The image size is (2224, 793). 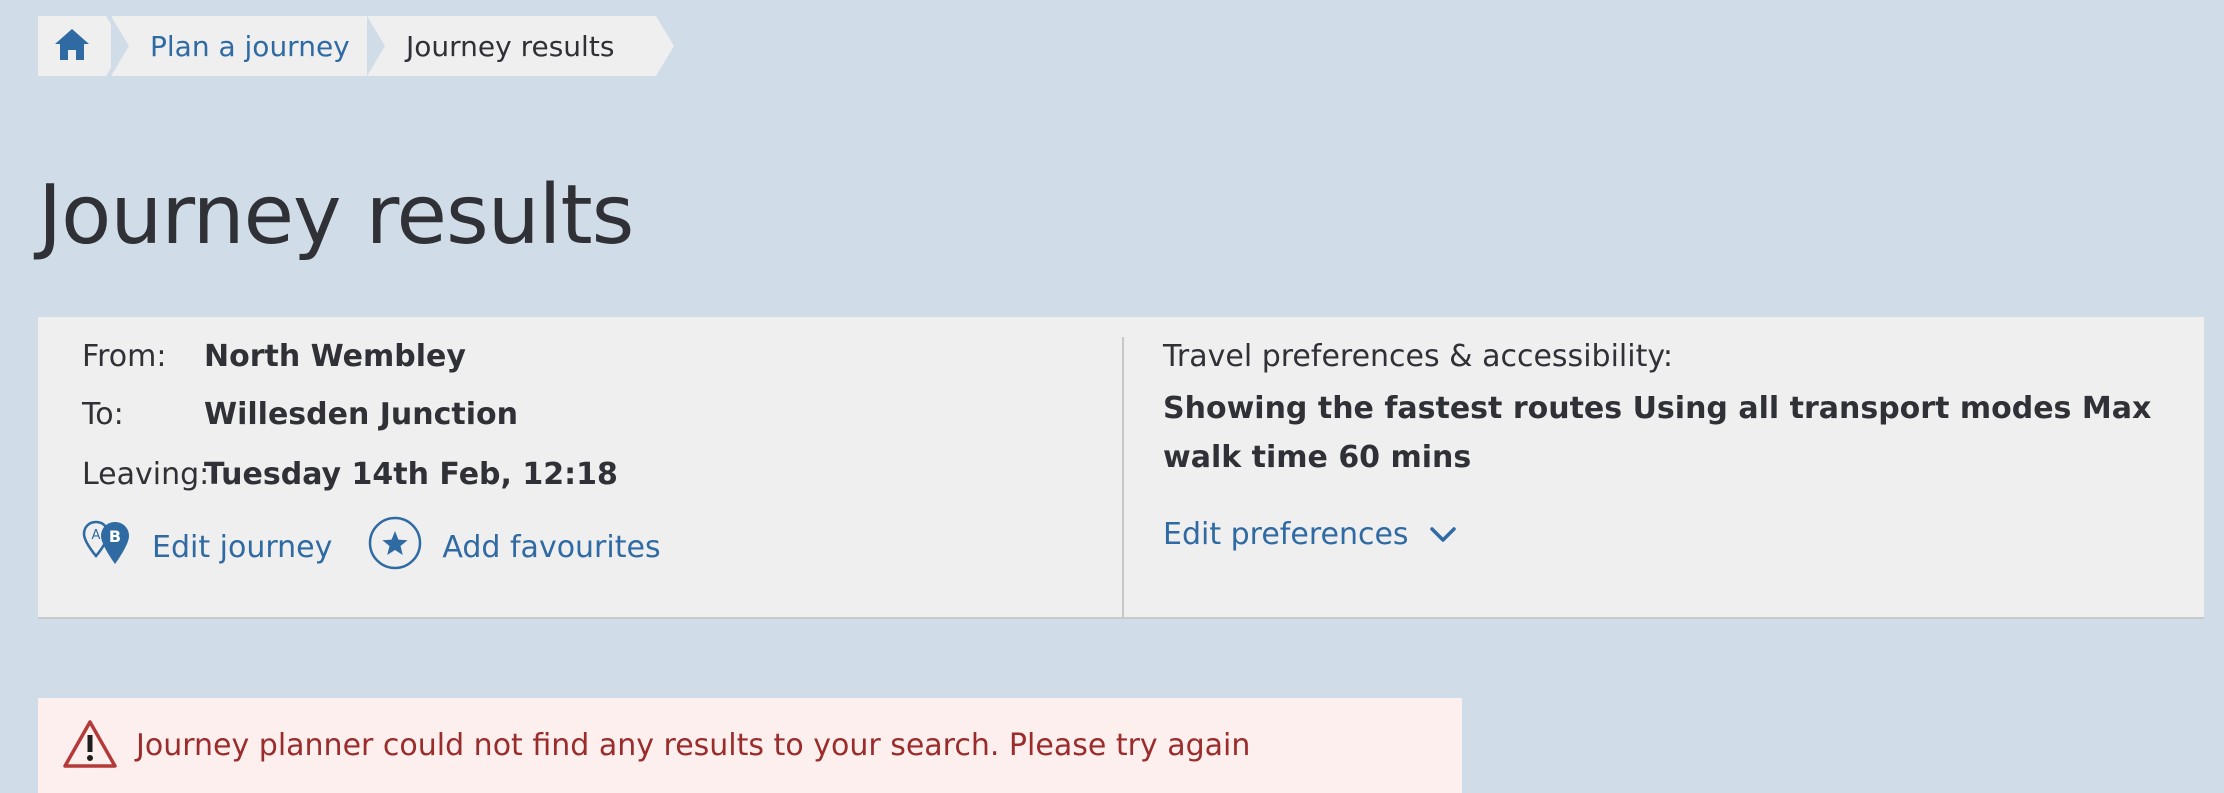 I want to click on warning-icon, so click(x=90, y=746).